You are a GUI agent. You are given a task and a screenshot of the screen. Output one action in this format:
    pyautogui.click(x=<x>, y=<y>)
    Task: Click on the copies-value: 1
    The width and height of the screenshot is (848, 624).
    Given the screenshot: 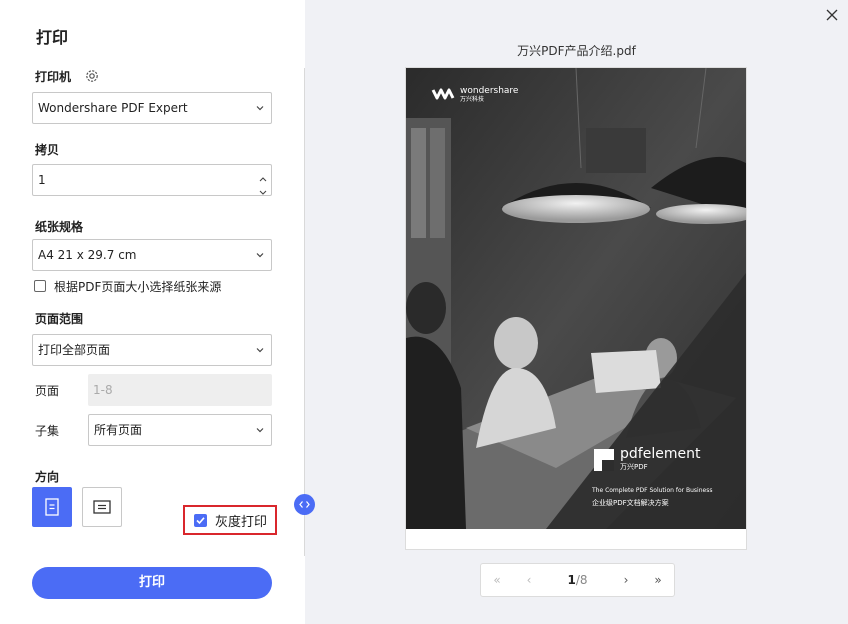 What is the action you would take?
    pyautogui.click(x=42, y=180)
    